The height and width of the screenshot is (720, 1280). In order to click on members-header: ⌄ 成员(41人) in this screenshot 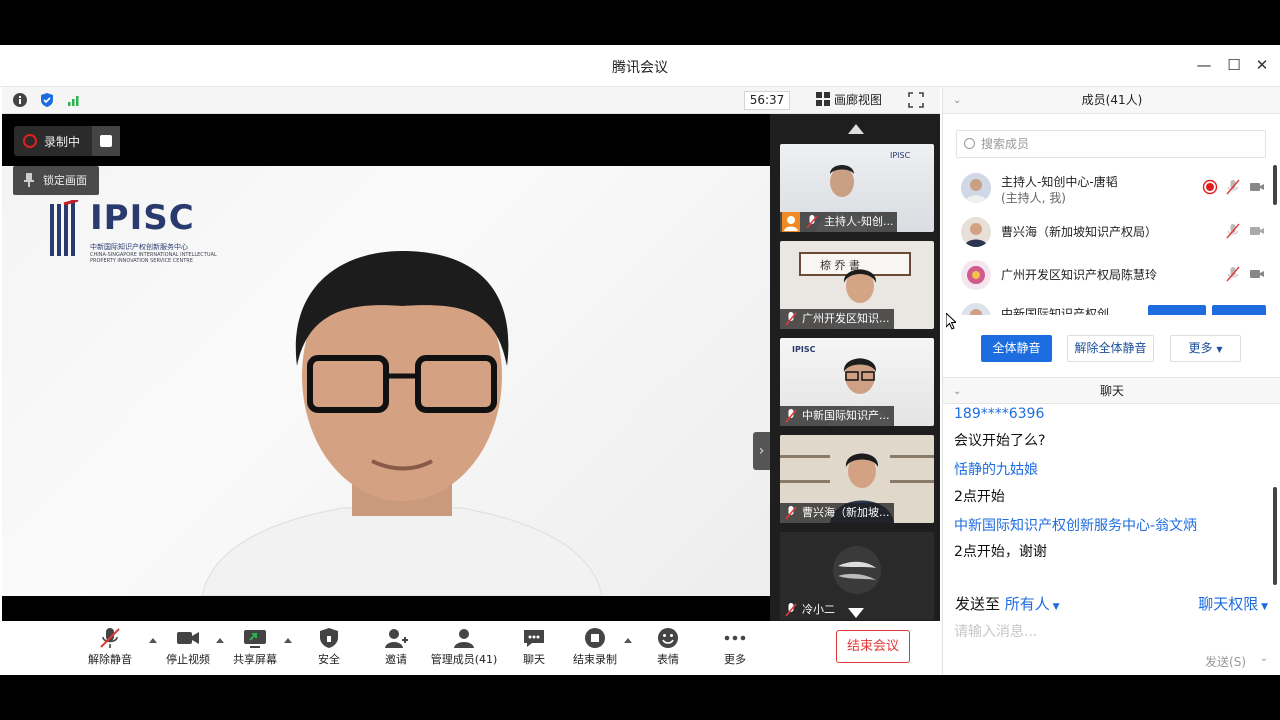, I will do `click(1111, 100)`.